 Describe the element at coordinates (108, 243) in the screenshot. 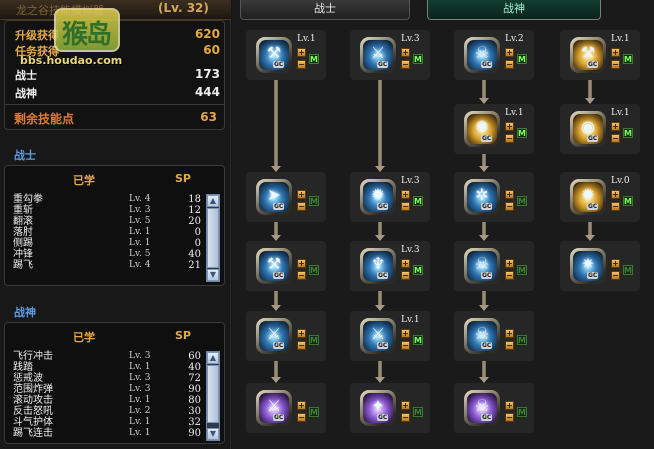

I see `learned-skill-row: 侧踢 Lv. 1 0` at that location.